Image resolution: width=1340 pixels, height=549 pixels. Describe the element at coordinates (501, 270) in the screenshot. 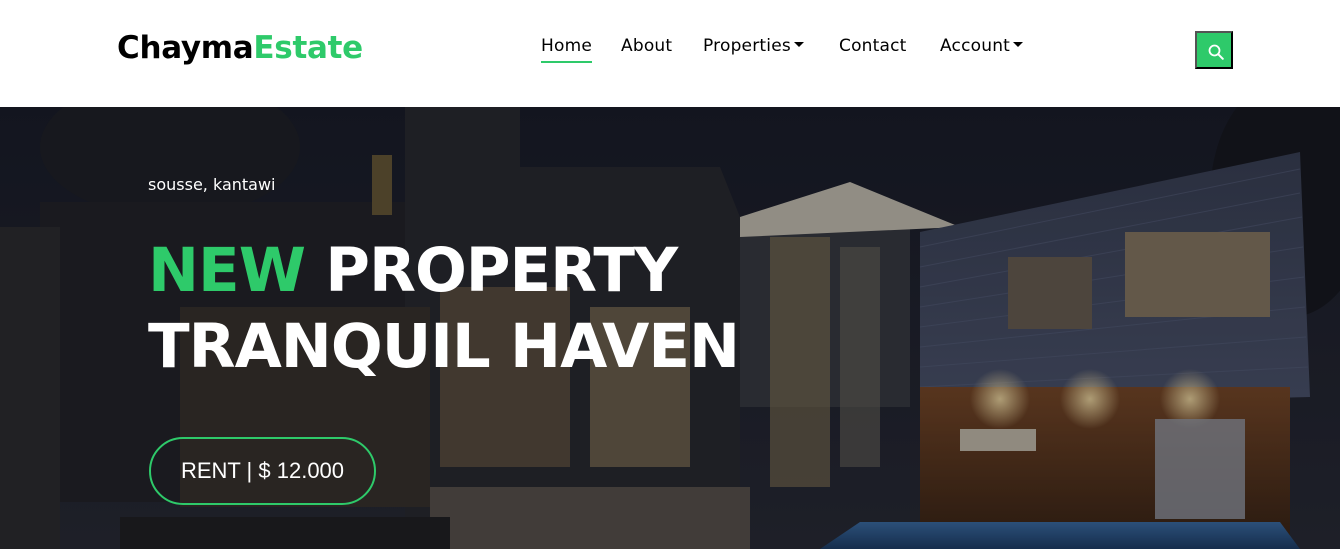

I see `headline-rest: PROPERTY` at that location.